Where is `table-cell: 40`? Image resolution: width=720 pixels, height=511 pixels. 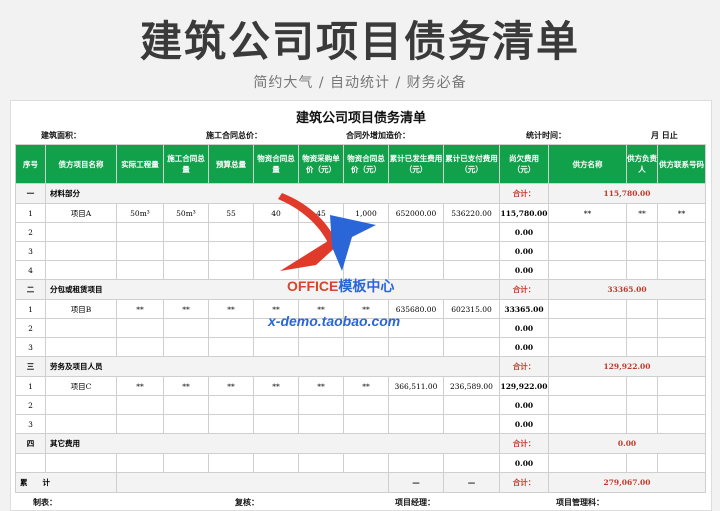
table-cell: 40 is located at coordinates (276, 213).